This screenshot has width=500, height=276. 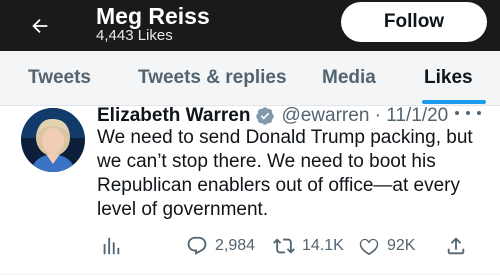 I want to click on heart-icon, so click(x=369, y=247).